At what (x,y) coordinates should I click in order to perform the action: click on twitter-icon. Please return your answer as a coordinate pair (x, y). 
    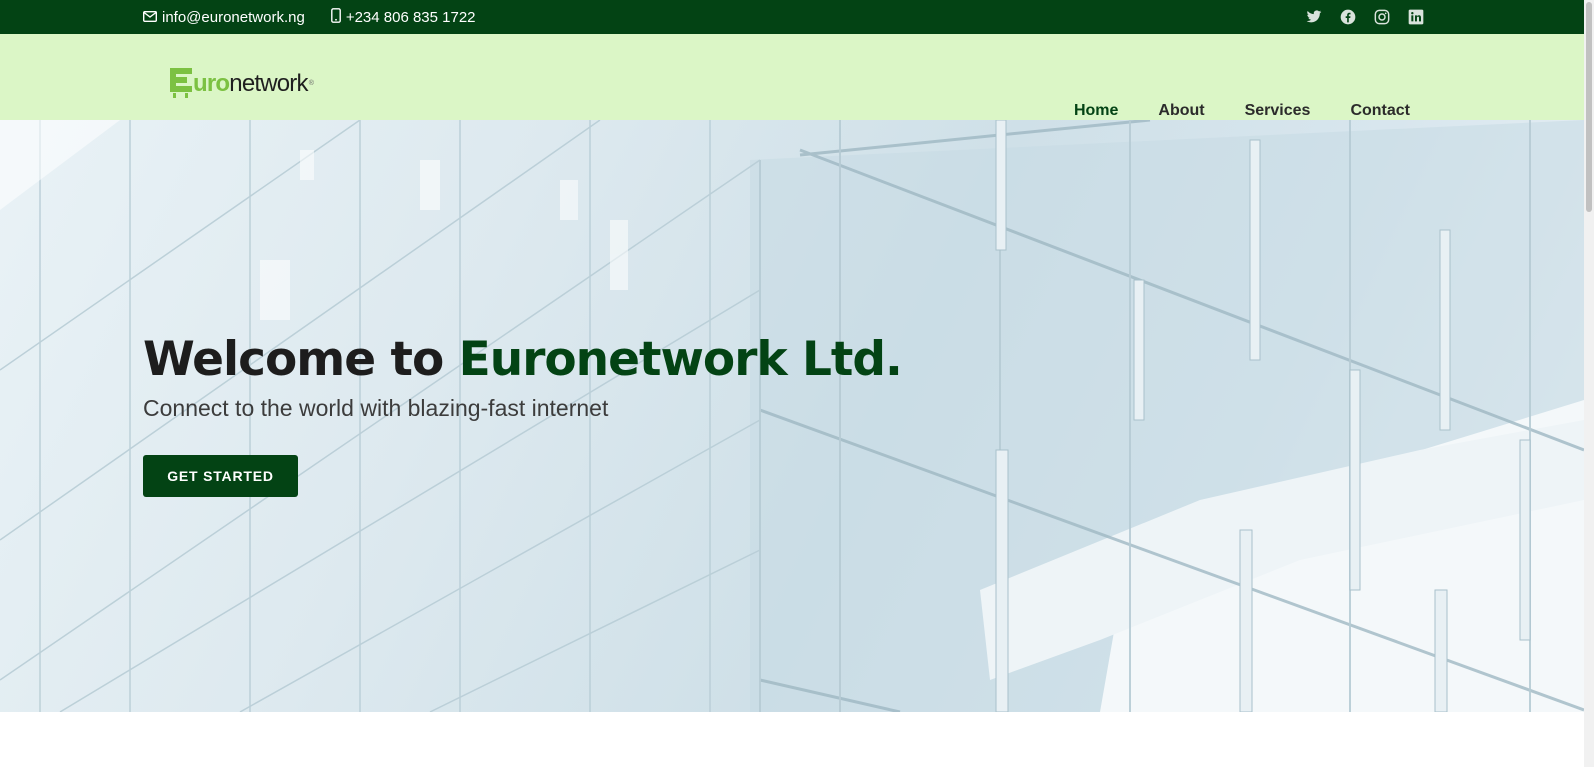
    Looking at the image, I should click on (1314, 17).